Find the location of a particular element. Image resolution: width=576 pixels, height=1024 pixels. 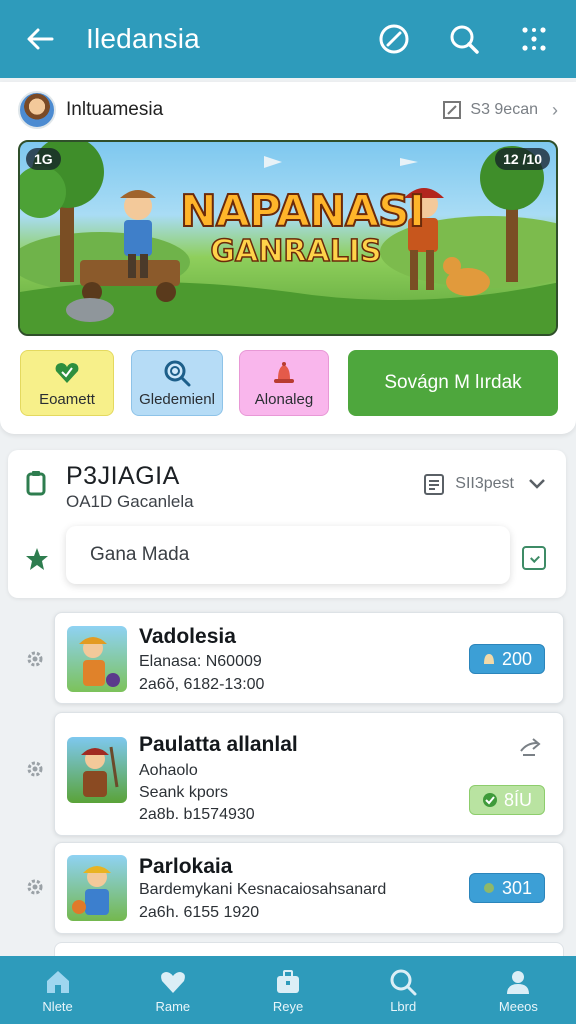

primary-action-label: Sovágn M lırdak is located at coordinates (453, 382).